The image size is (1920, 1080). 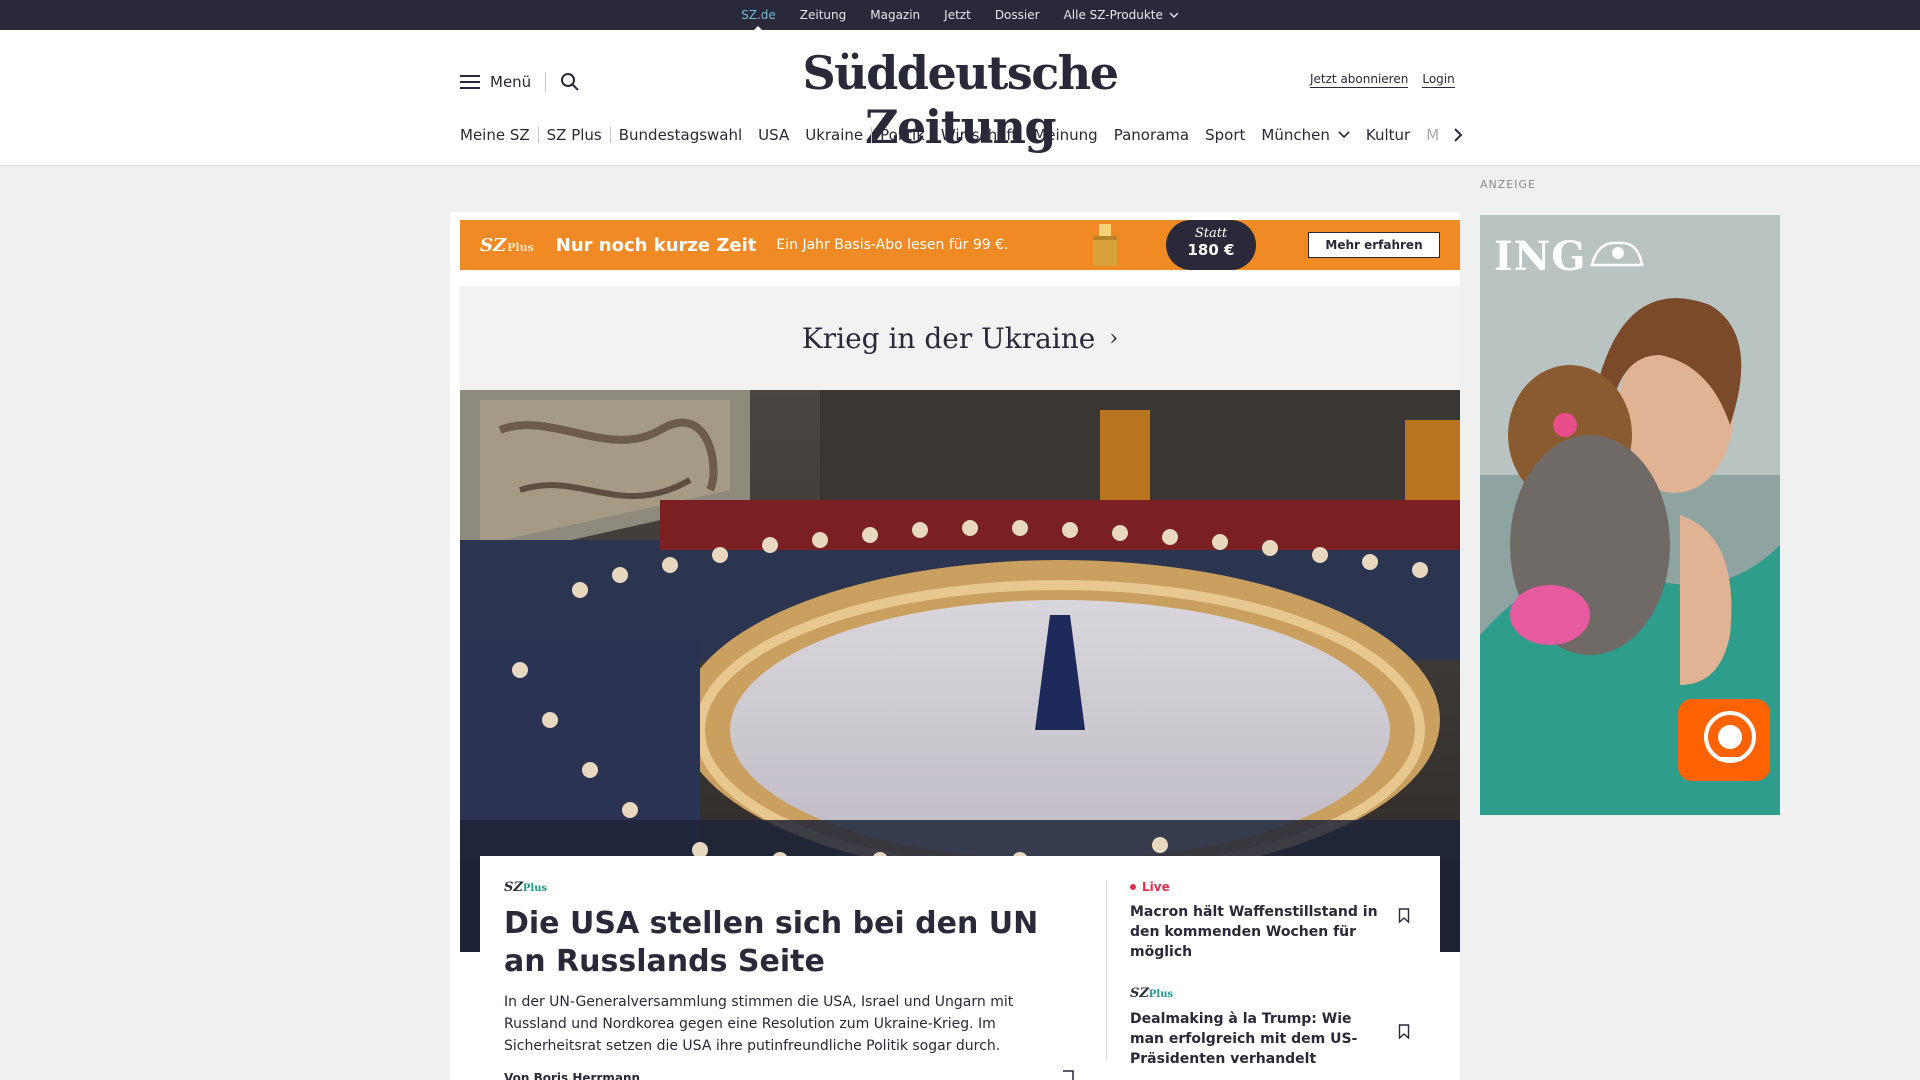 What do you see at coordinates (1113, 15) in the screenshot?
I see `topbar-link-alle-produkte-label: Alle SZ-Produkte` at bounding box center [1113, 15].